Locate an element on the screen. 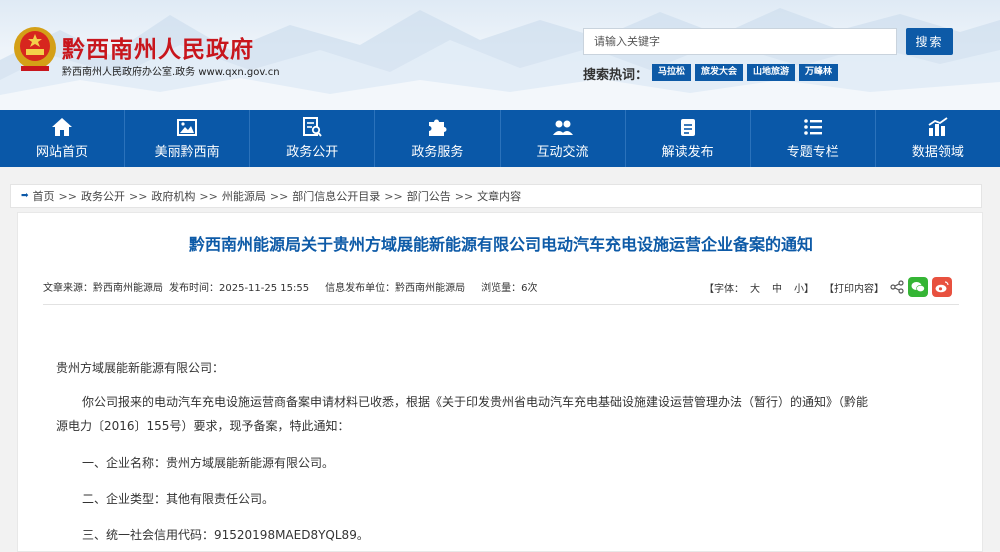 The image size is (1000, 552). nav-item-gov-service: 政务服务 is located at coordinates (438, 138).